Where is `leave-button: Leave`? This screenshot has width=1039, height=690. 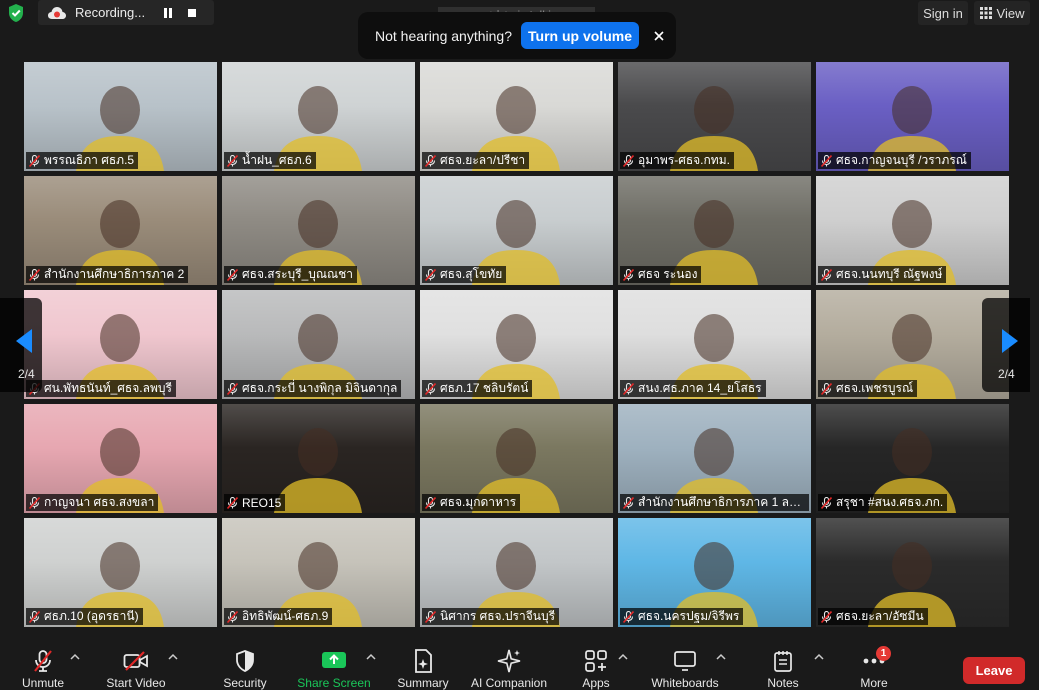
leave-button: Leave is located at coordinates (994, 670).